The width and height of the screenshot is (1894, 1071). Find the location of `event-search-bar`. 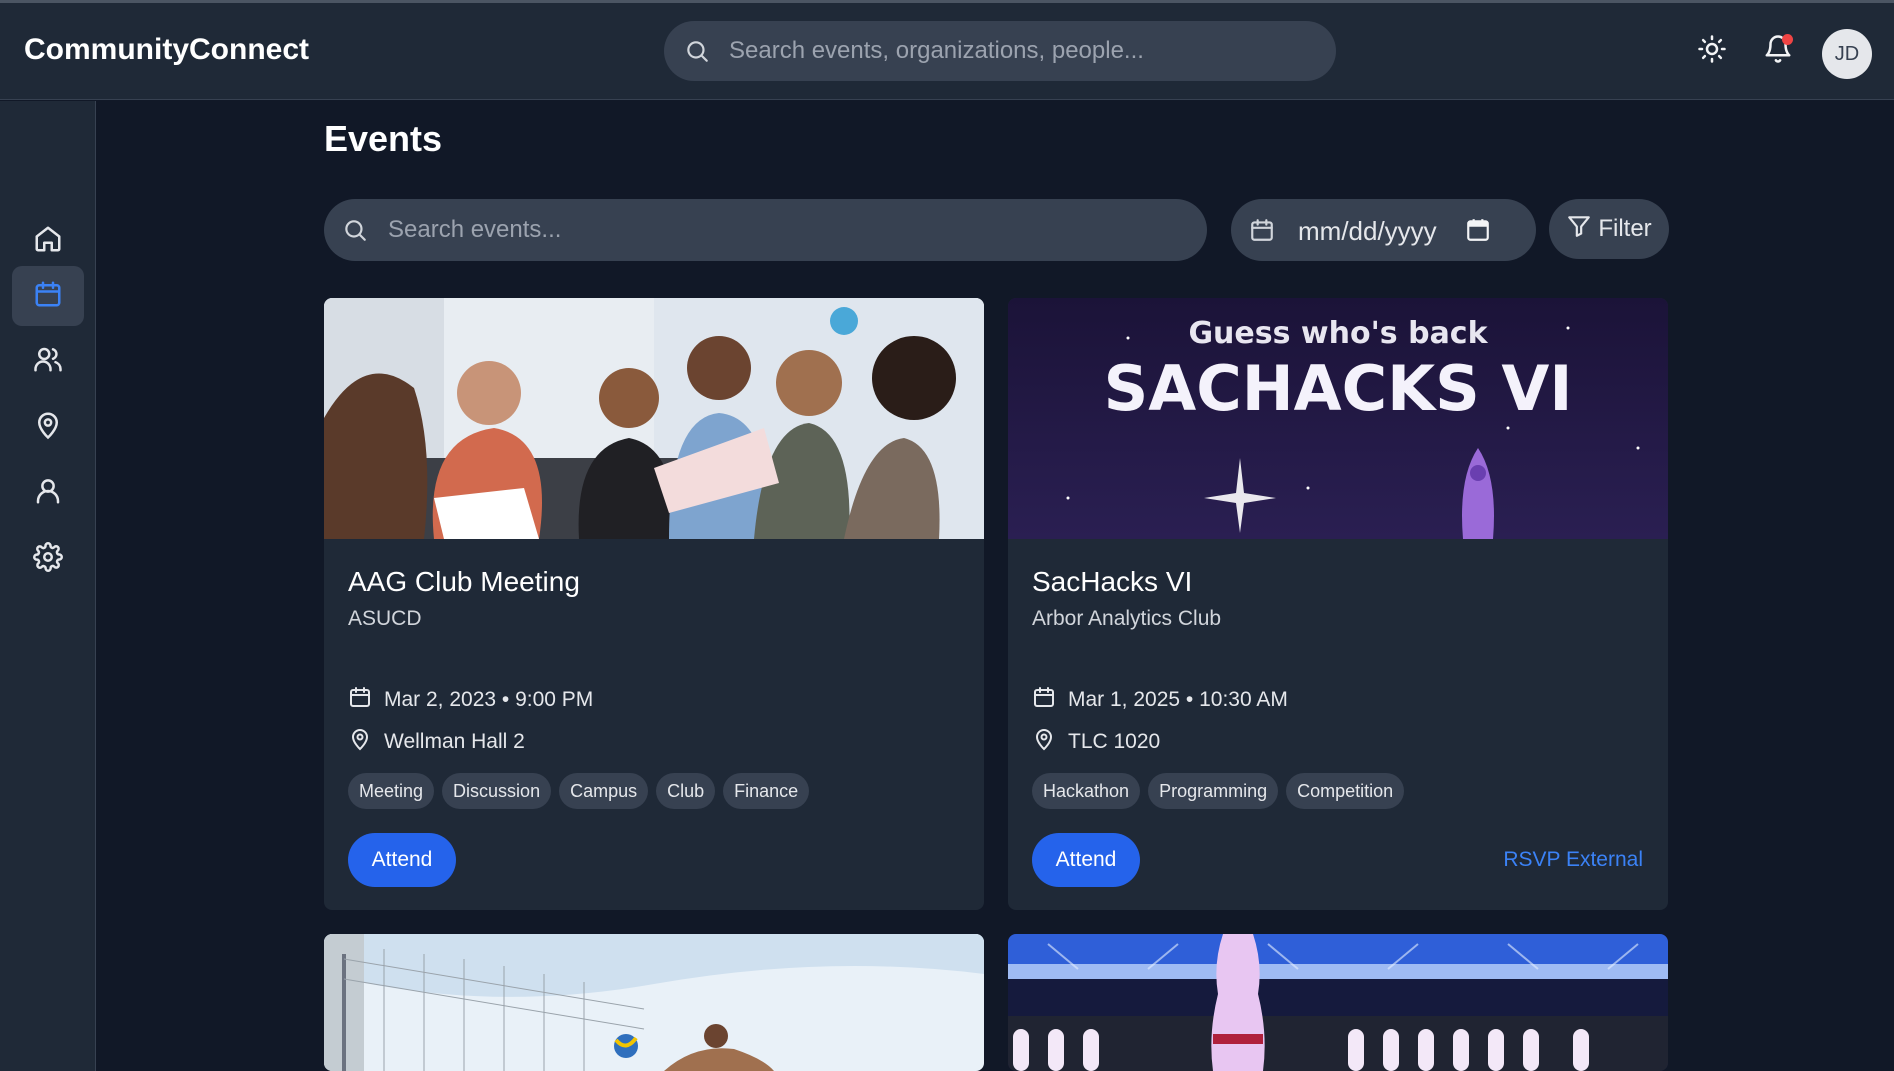

event-search-bar is located at coordinates (765, 230).